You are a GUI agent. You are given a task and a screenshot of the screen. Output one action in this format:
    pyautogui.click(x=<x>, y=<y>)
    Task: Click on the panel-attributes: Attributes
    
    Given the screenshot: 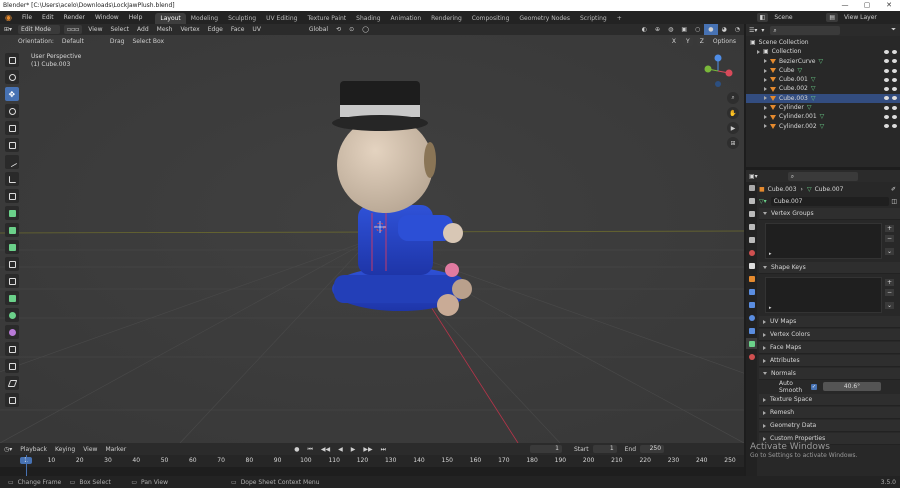 What is the action you would take?
    pyautogui.click(x=829, y=361)
    